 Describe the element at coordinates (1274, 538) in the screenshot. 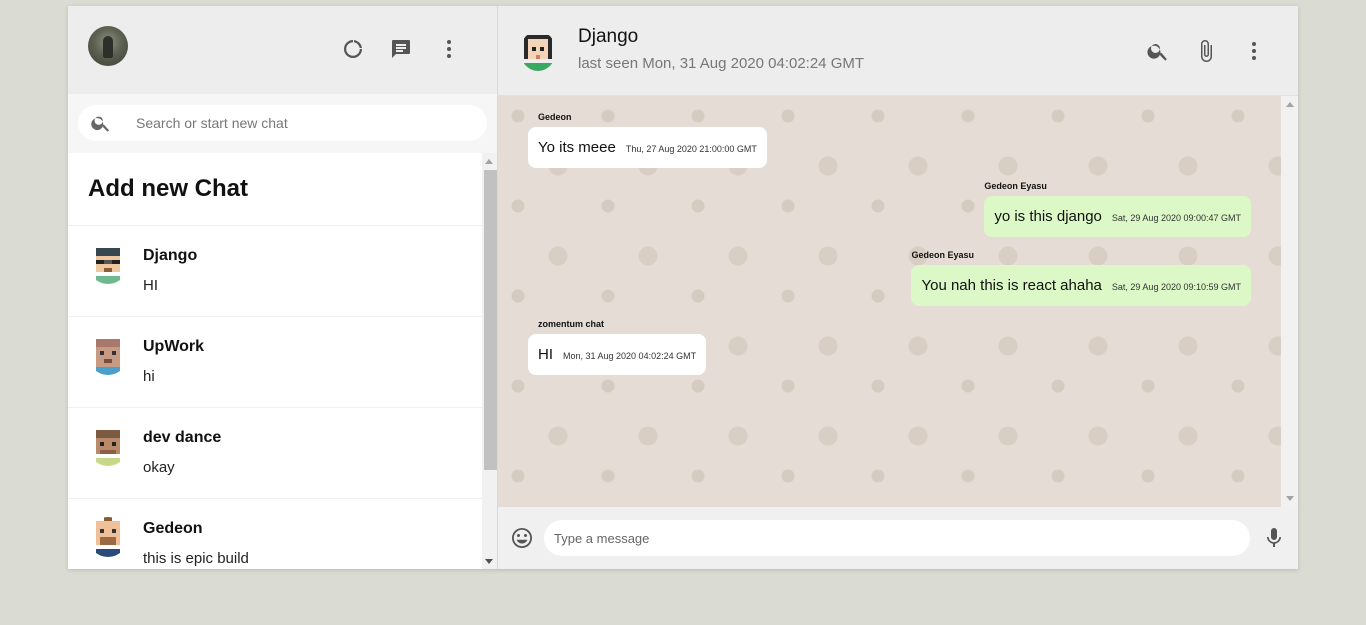

I see `mic-icon` at that location.